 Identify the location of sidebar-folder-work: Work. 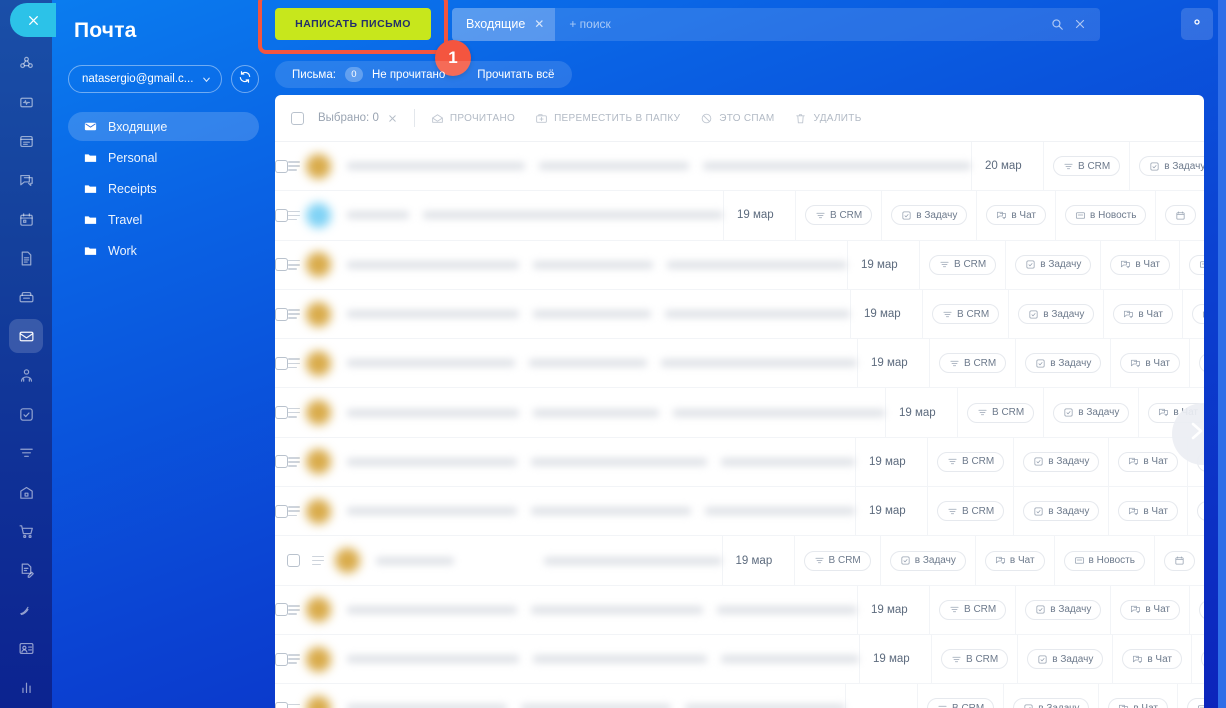
(163, 250).